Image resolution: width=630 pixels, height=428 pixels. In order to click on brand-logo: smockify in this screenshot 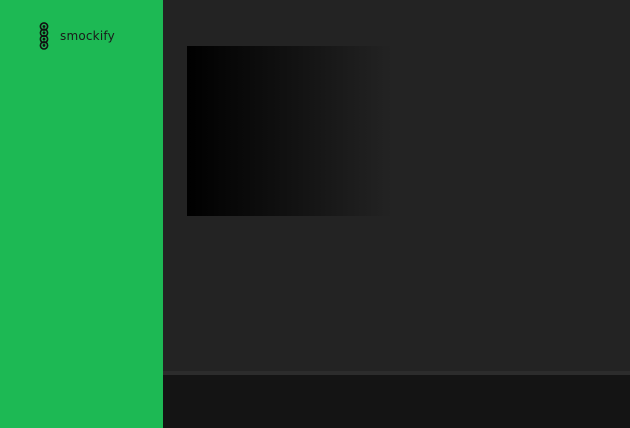, I will do `click(76, 36)`.